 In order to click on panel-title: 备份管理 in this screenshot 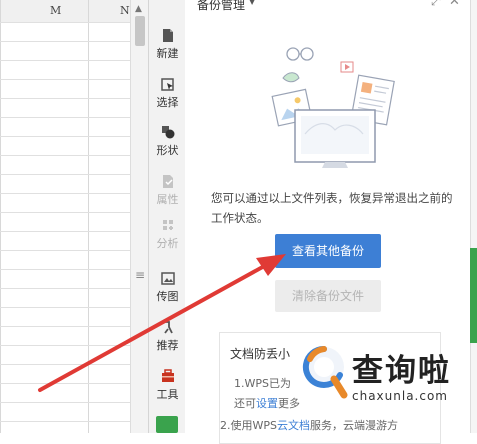, I will do `click(221, 6)`.